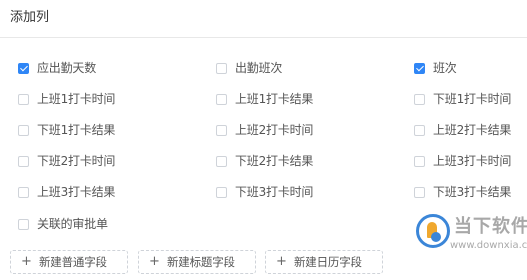 This screenshot has height=280, width=527. I want to click on watermark-logo-icon, so click(433, 231).